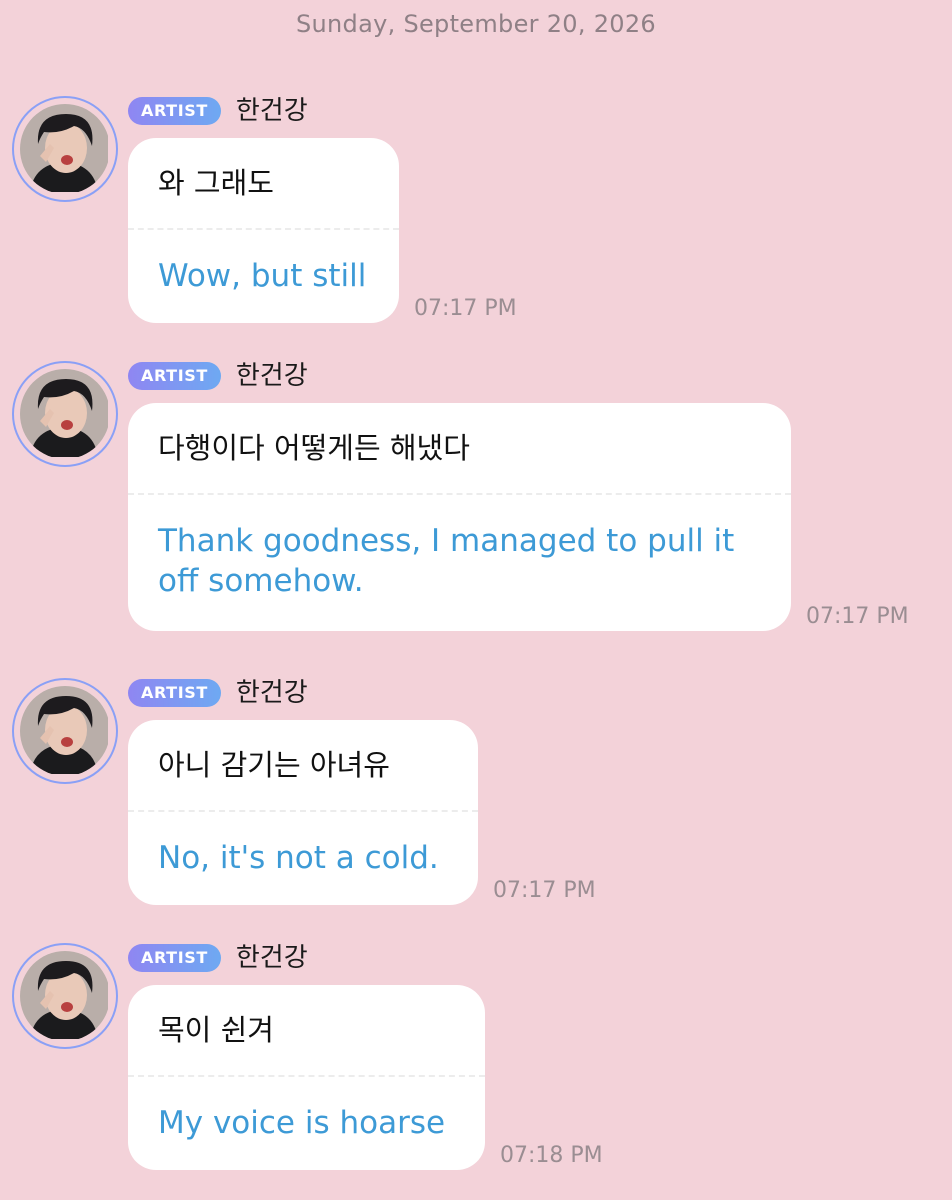 The height and width of the screenshot is (1200, 952). Describe the element at coordinates (476, 24) in the screenshot. I see `date-header: Sunday, September 20, 2026` at that location.